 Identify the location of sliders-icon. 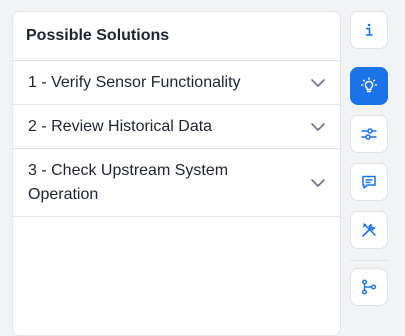
(369, 134).